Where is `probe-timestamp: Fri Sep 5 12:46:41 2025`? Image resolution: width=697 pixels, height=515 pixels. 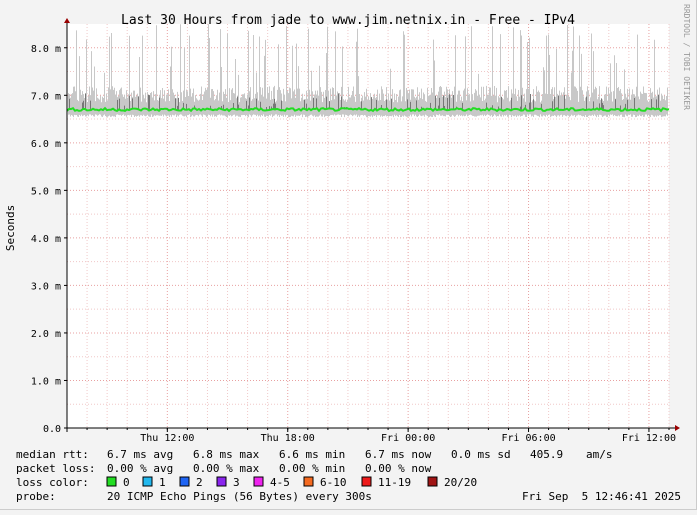
probe-timestamp: Fri Sep 5 12:46:41 2025 is located at coordinates (601, 496).